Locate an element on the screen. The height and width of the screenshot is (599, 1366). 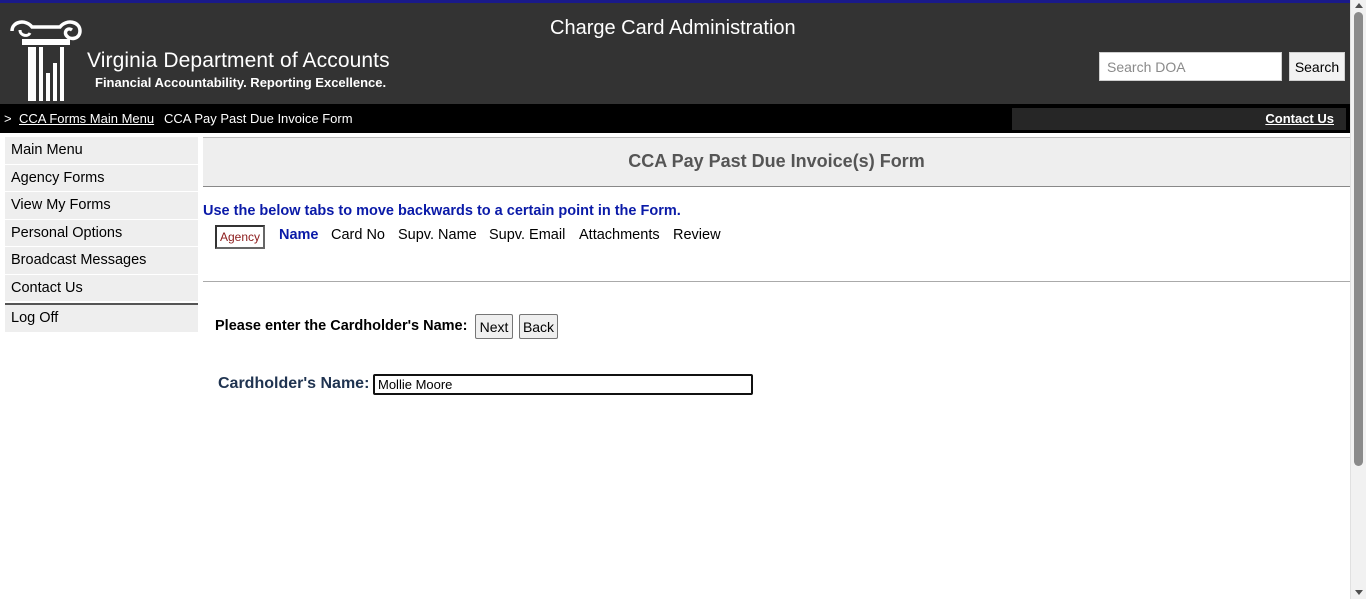
sidebar-item-log-off: Log Off is located at coordinates (101, 319).